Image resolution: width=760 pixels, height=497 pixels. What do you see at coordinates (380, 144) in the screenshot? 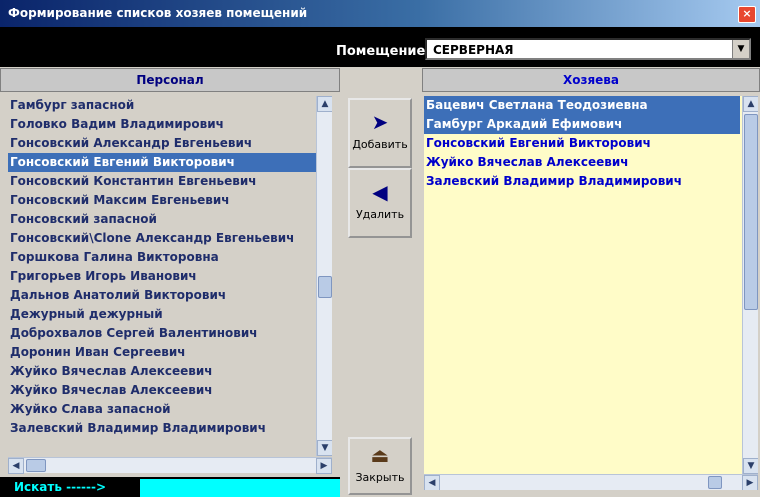
I see `add-button-label: Добавить` at bounding box center [380, 144].